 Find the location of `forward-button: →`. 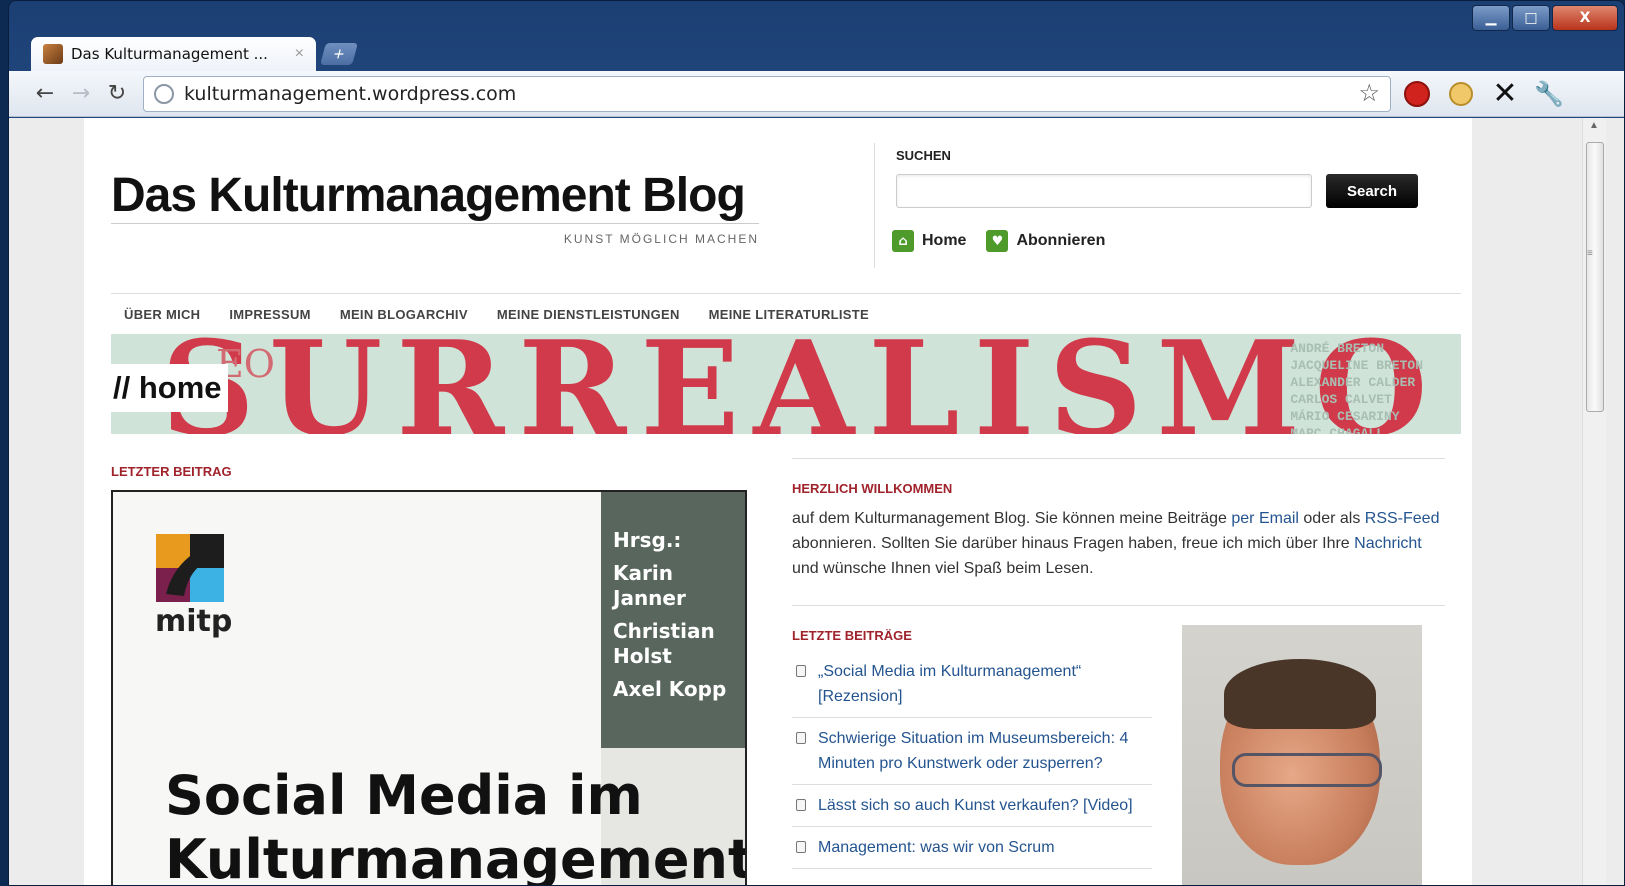

forward-button: → is located at coordinates (81, 93).